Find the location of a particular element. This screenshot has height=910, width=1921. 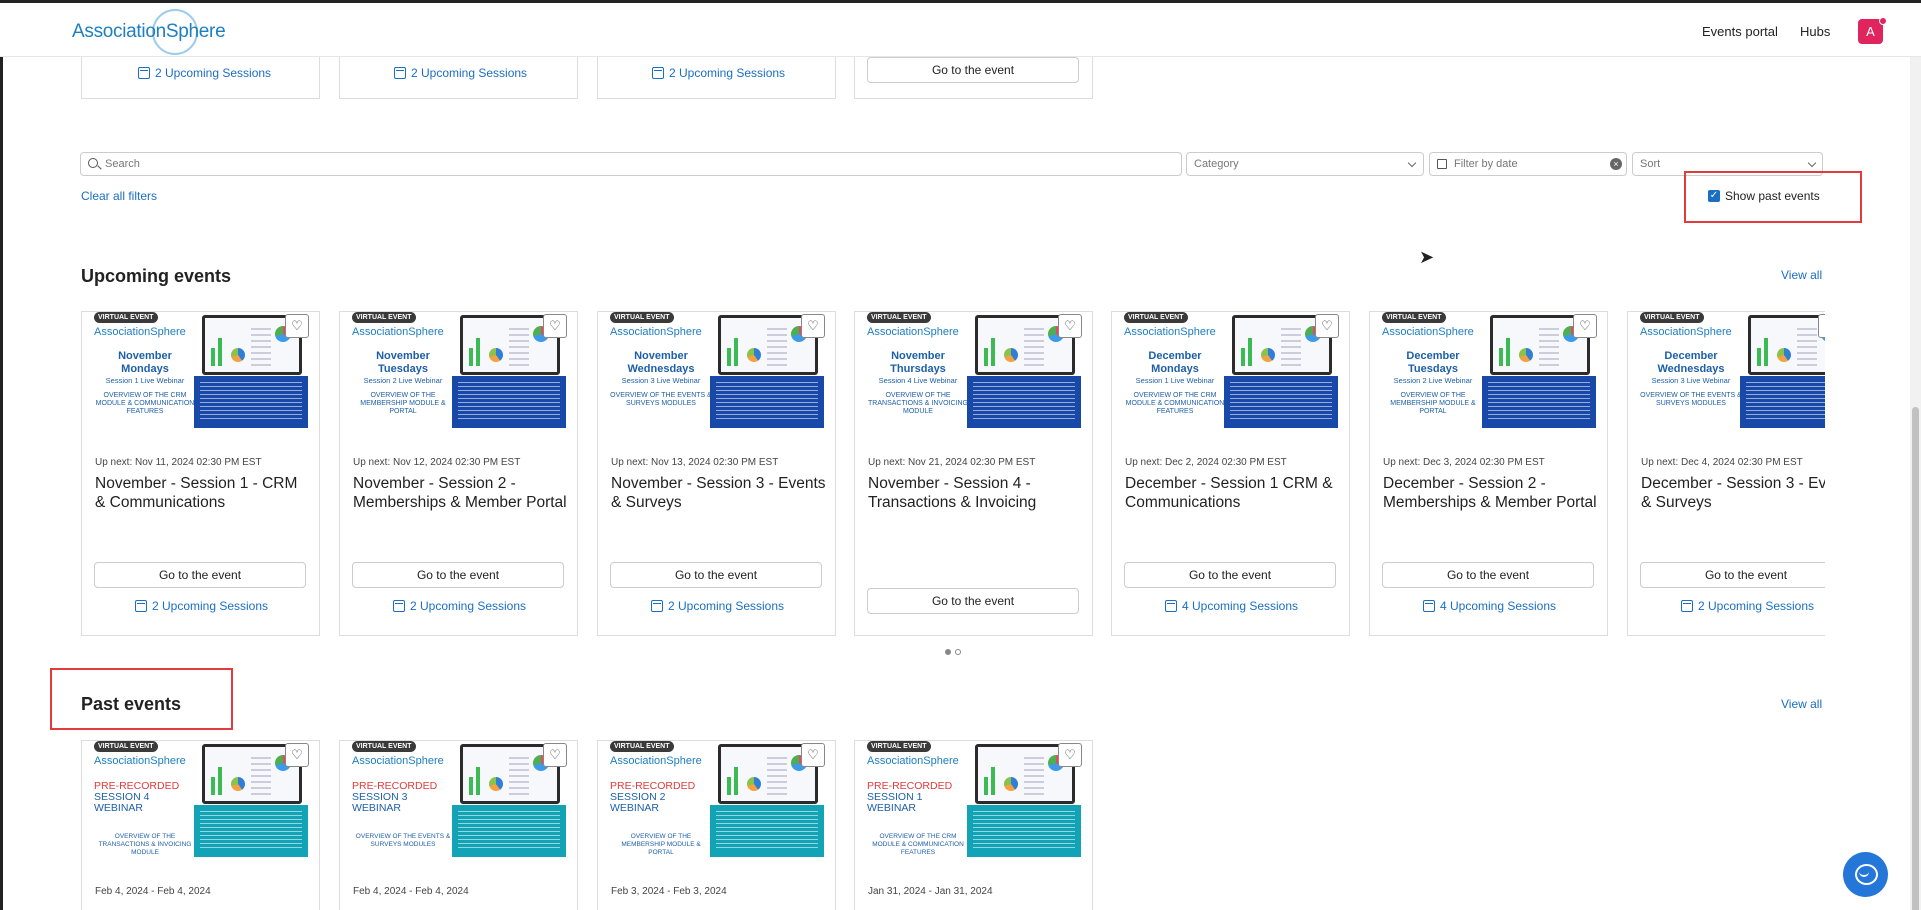

thumbnail-subtitle: Session 3 Live Webinar is located at coordinates (1691, 380).